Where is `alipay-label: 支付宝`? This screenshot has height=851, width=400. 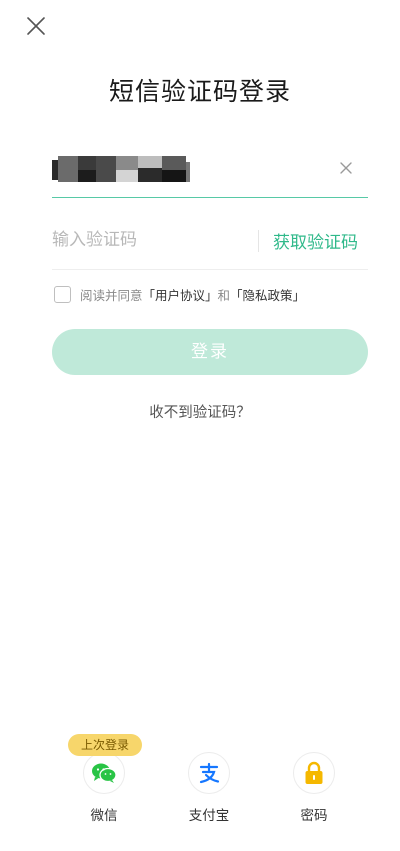
alipay-label: 支付宝 is located at coordinates (209, 816).